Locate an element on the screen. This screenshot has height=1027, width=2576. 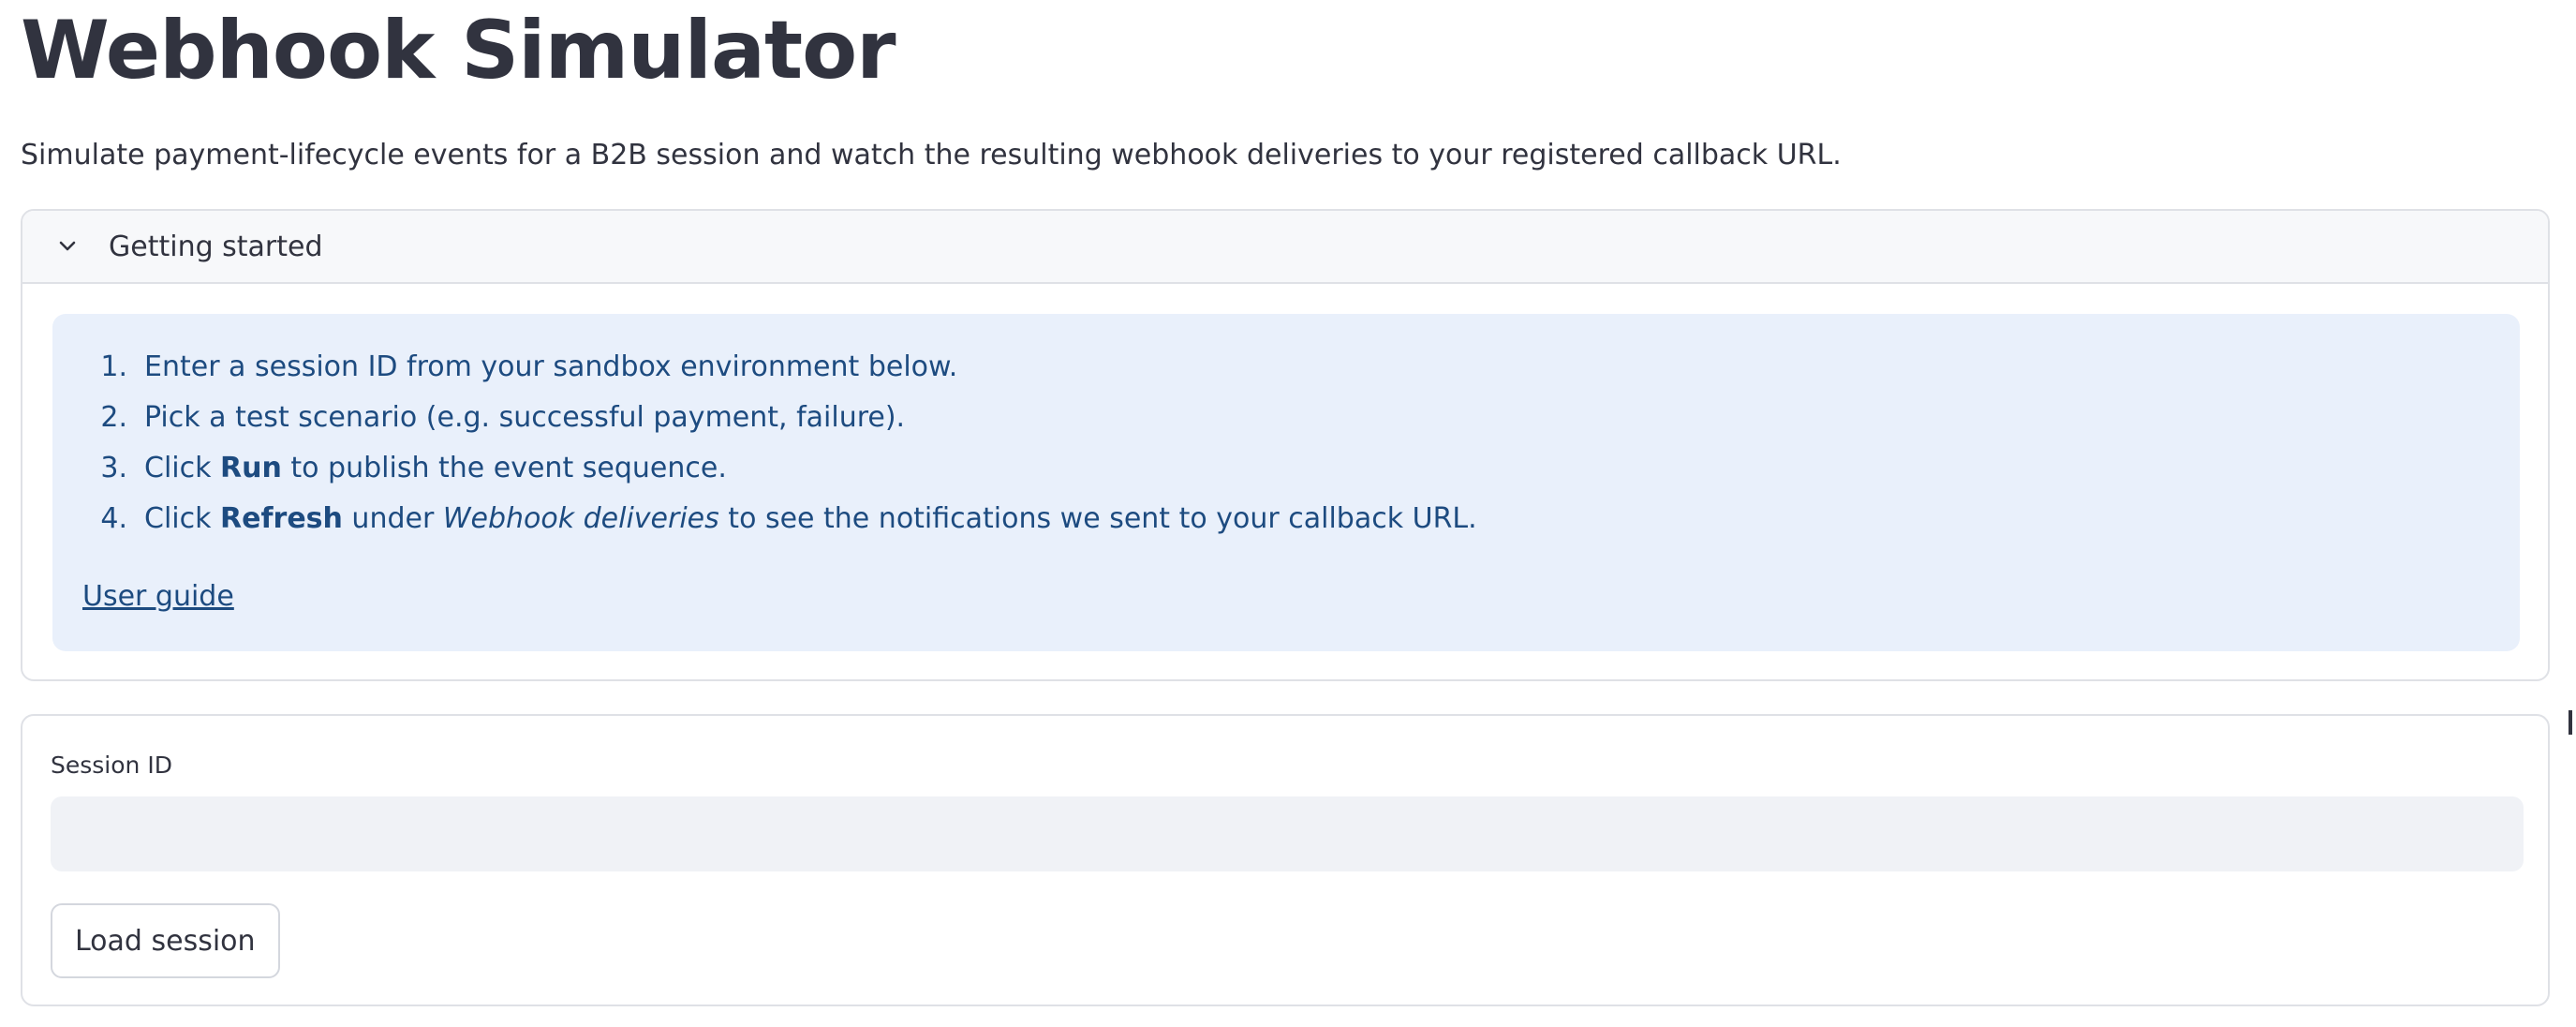
step-number: 3. is located at coordinates (114, 468).